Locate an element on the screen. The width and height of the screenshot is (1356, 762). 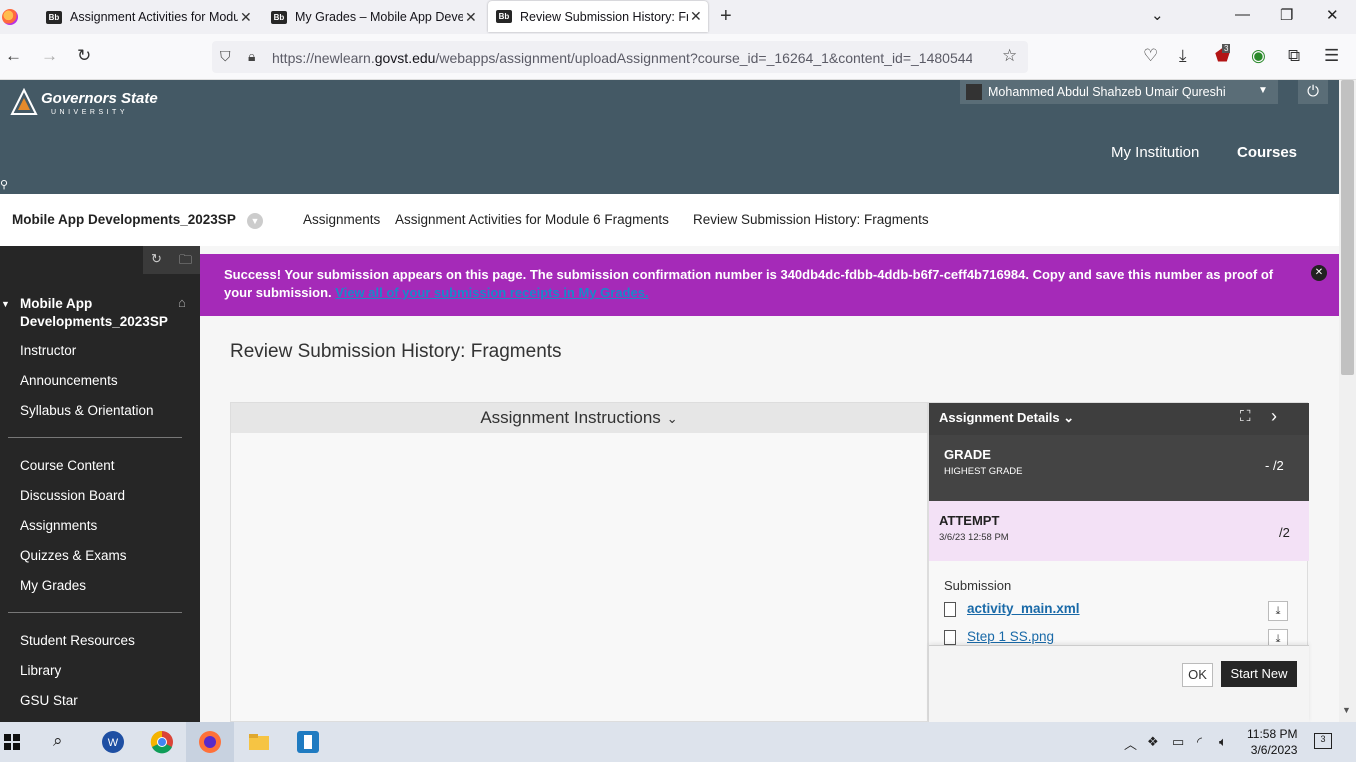
wifi-icon: ◜ is located at coordinates (1199, 742).